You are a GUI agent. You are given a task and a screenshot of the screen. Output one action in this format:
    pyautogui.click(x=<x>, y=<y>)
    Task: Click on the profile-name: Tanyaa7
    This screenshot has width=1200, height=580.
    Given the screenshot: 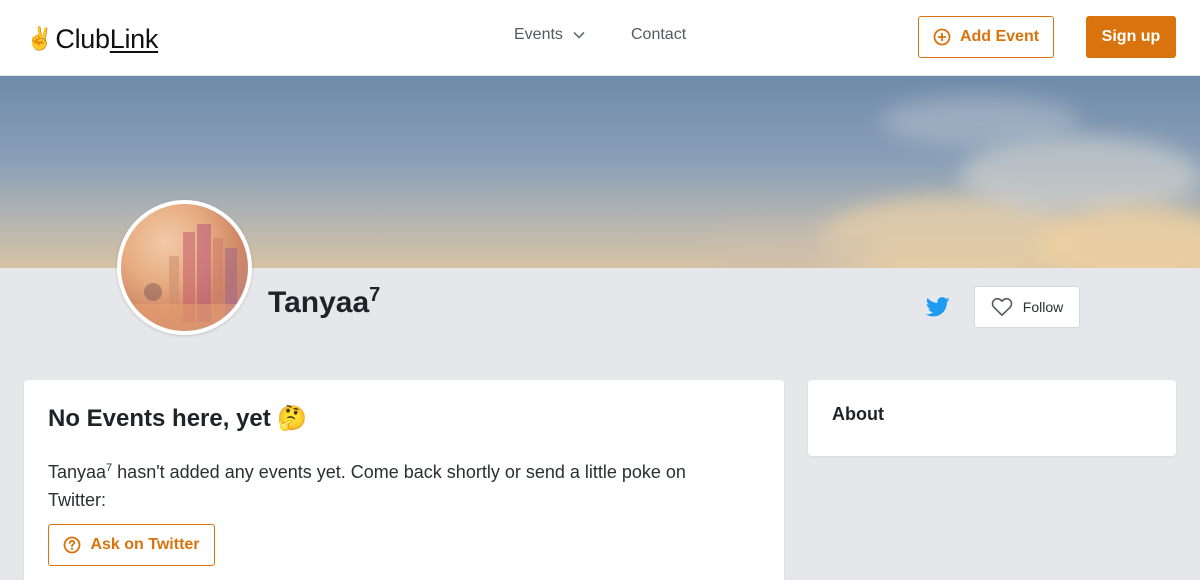 What is the action you would take?
    pyautogui.click(x=324, y=302)
    